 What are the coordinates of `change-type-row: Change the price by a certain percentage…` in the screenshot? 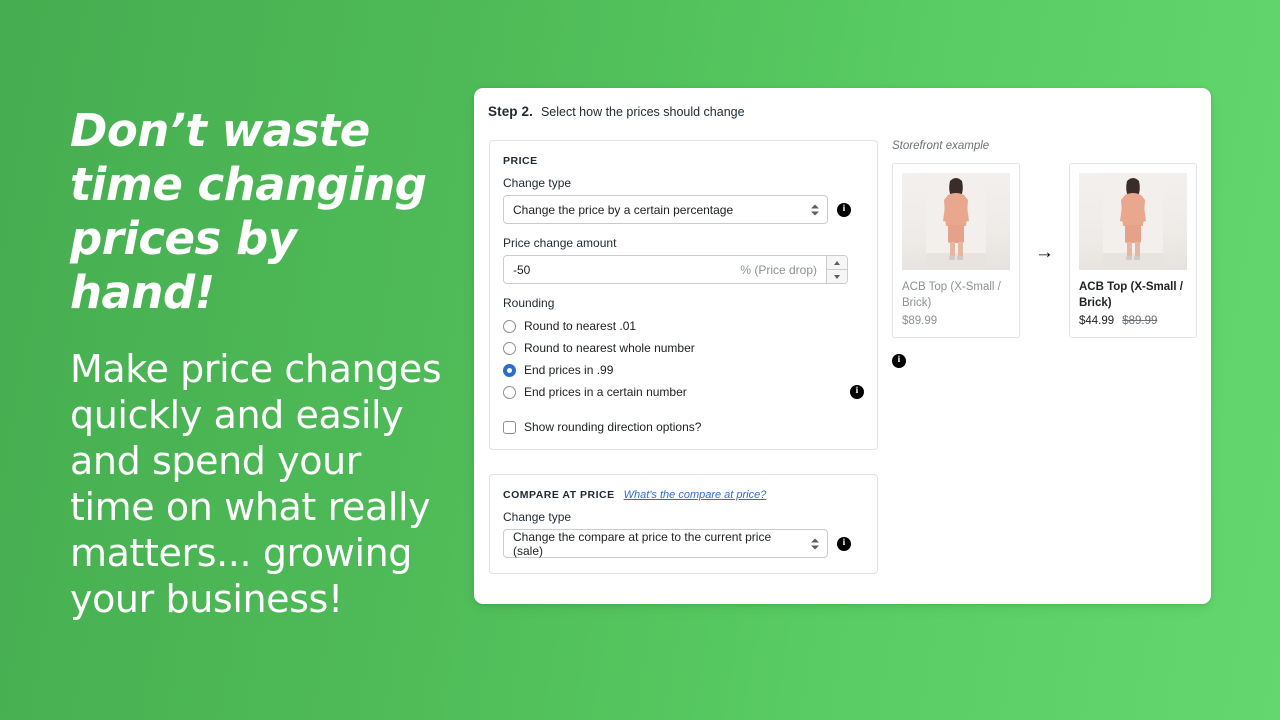 It's located at (683, 209).